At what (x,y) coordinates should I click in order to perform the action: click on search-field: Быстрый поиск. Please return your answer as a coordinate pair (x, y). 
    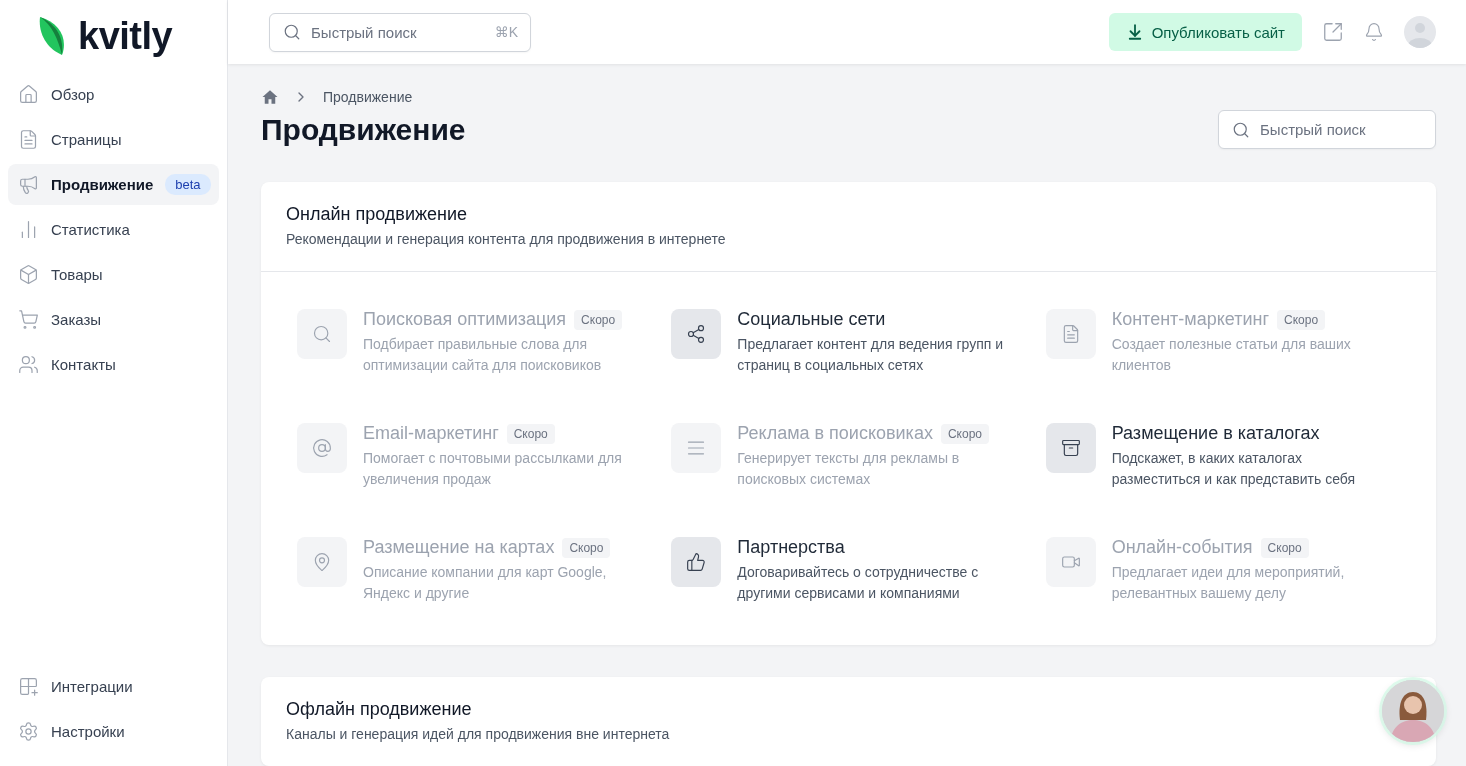
    Looking at the image, I should click on (1327, 129).